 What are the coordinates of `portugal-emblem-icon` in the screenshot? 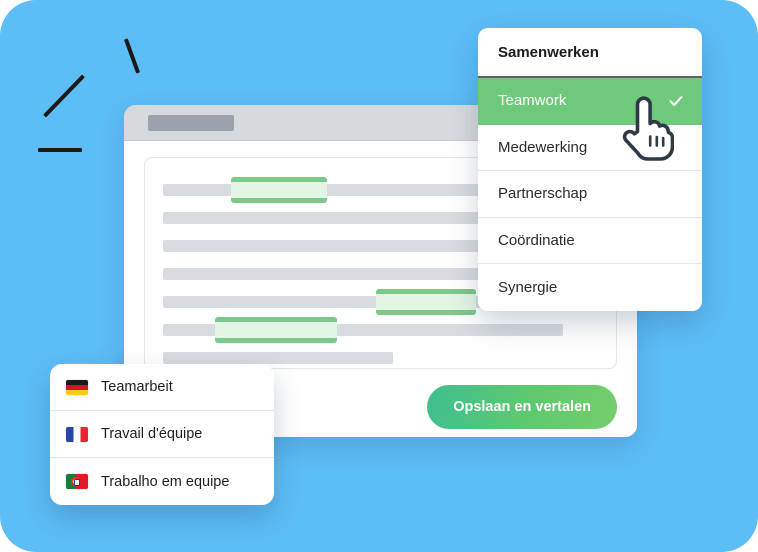 It's located at (76, 481).